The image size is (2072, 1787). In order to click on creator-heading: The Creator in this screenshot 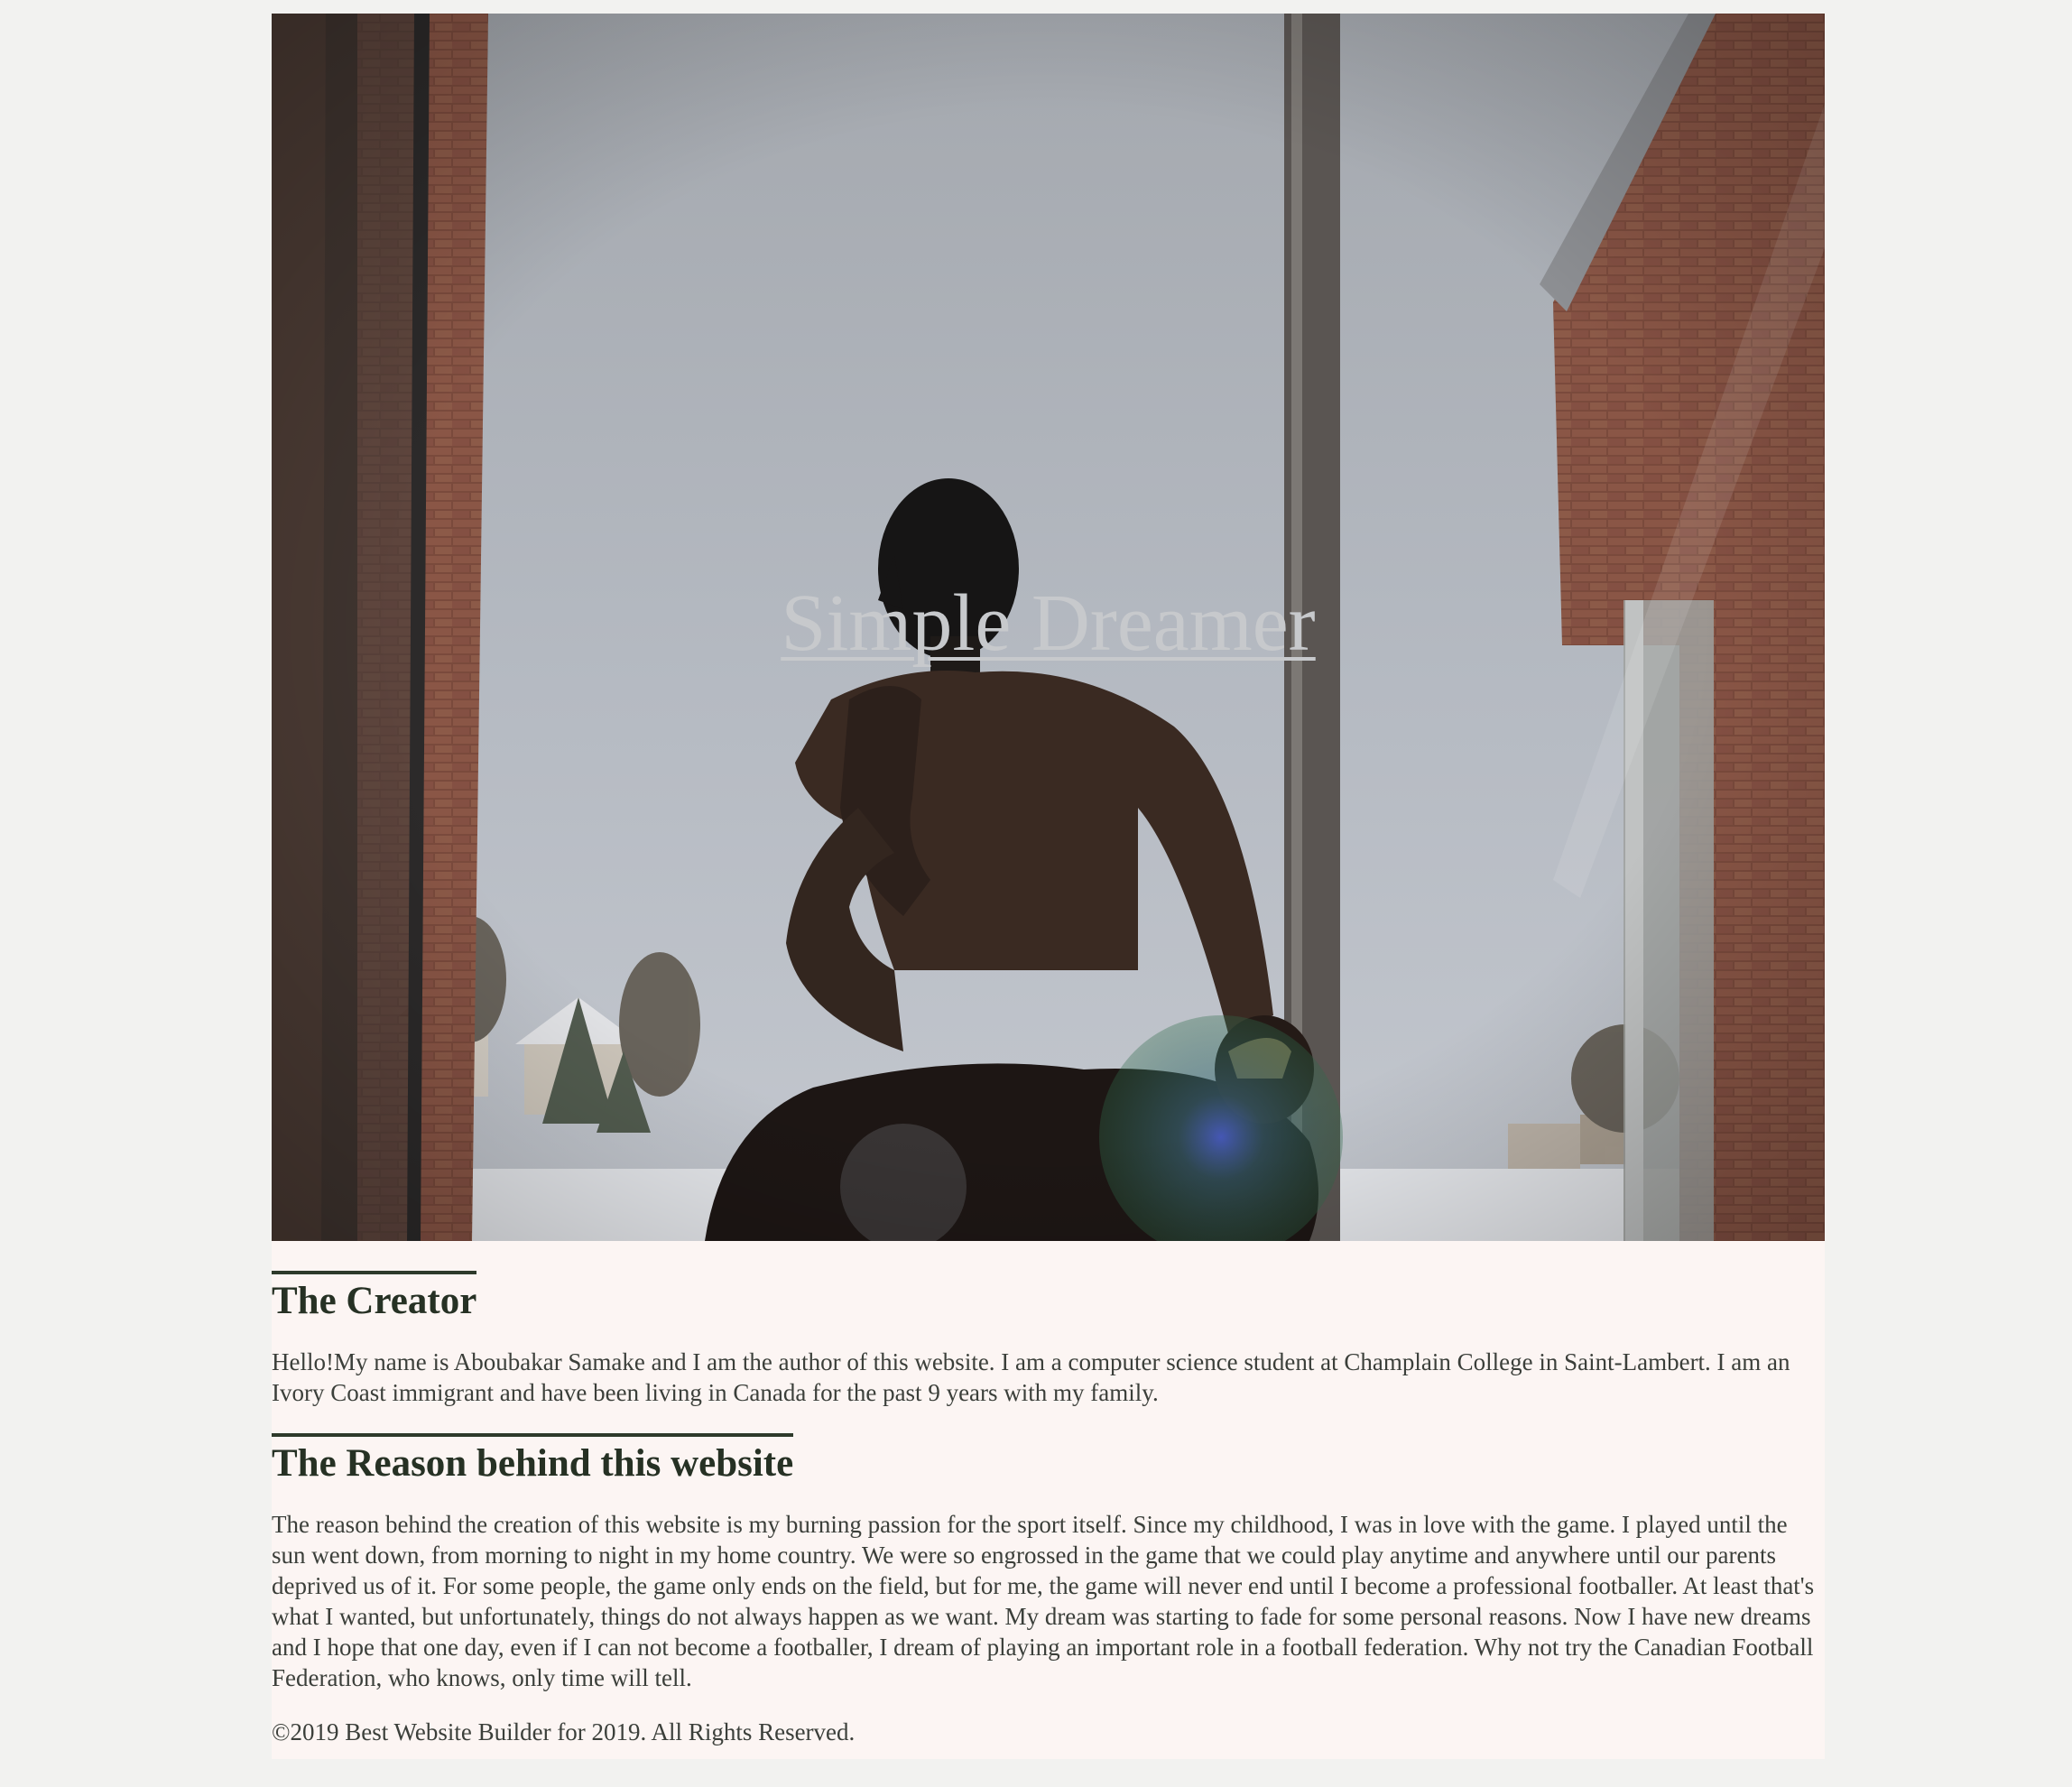, I will do `click(375, 1298)`.